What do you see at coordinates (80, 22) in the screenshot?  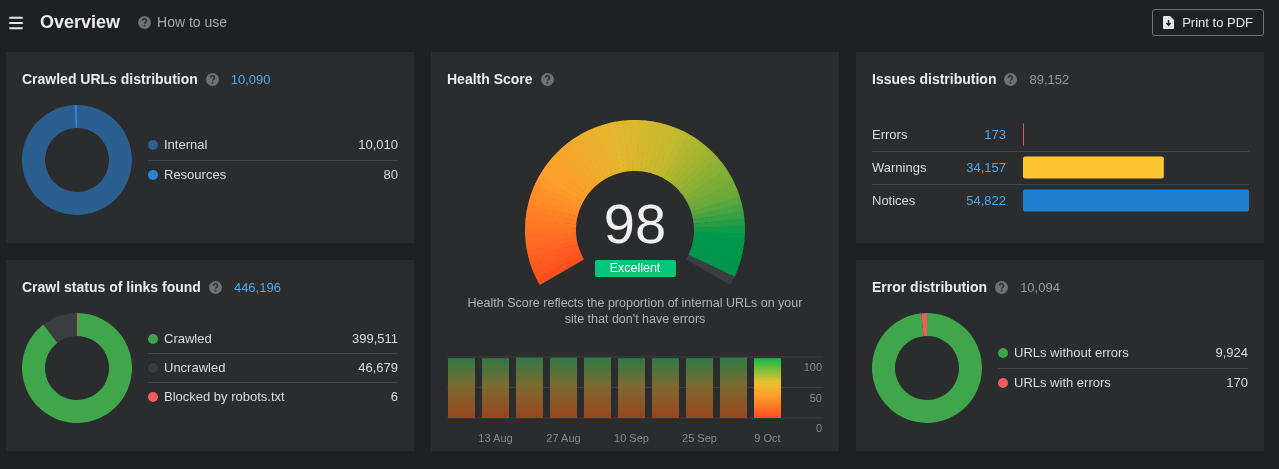 I see `page-title: Overview` at bounding box center [80, 22].